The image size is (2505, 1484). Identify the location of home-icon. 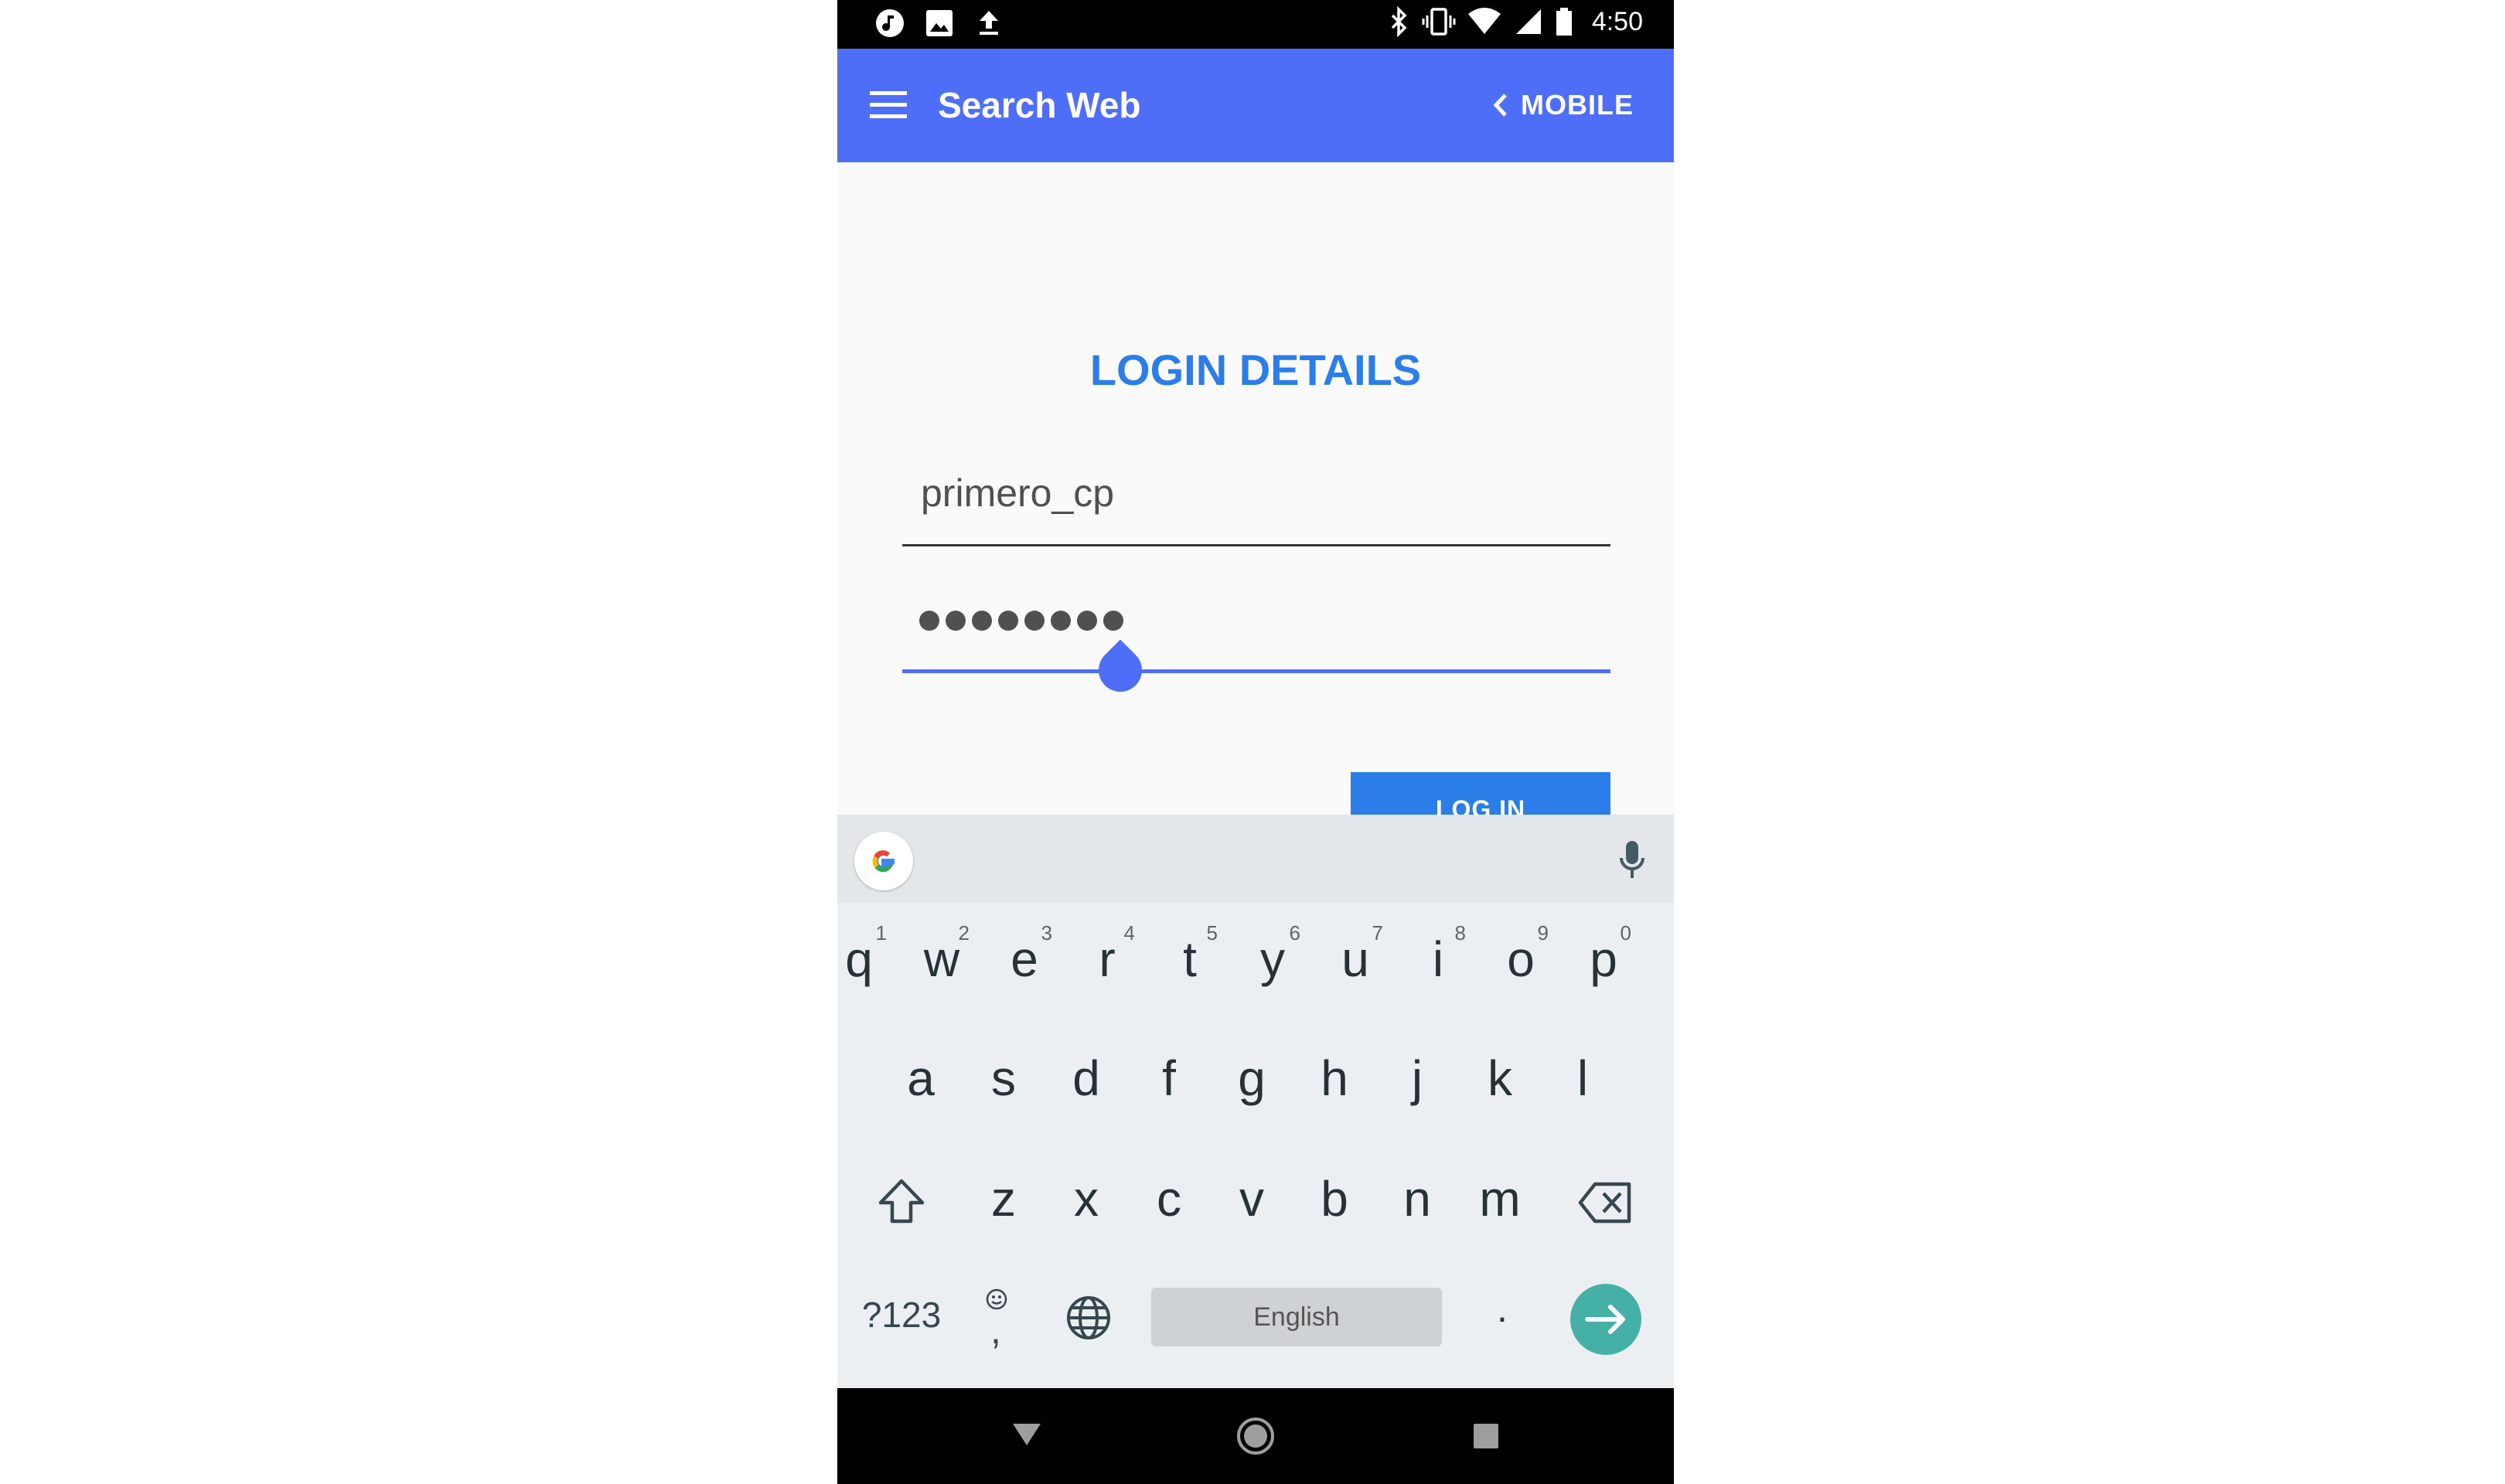
(1255, 1436).